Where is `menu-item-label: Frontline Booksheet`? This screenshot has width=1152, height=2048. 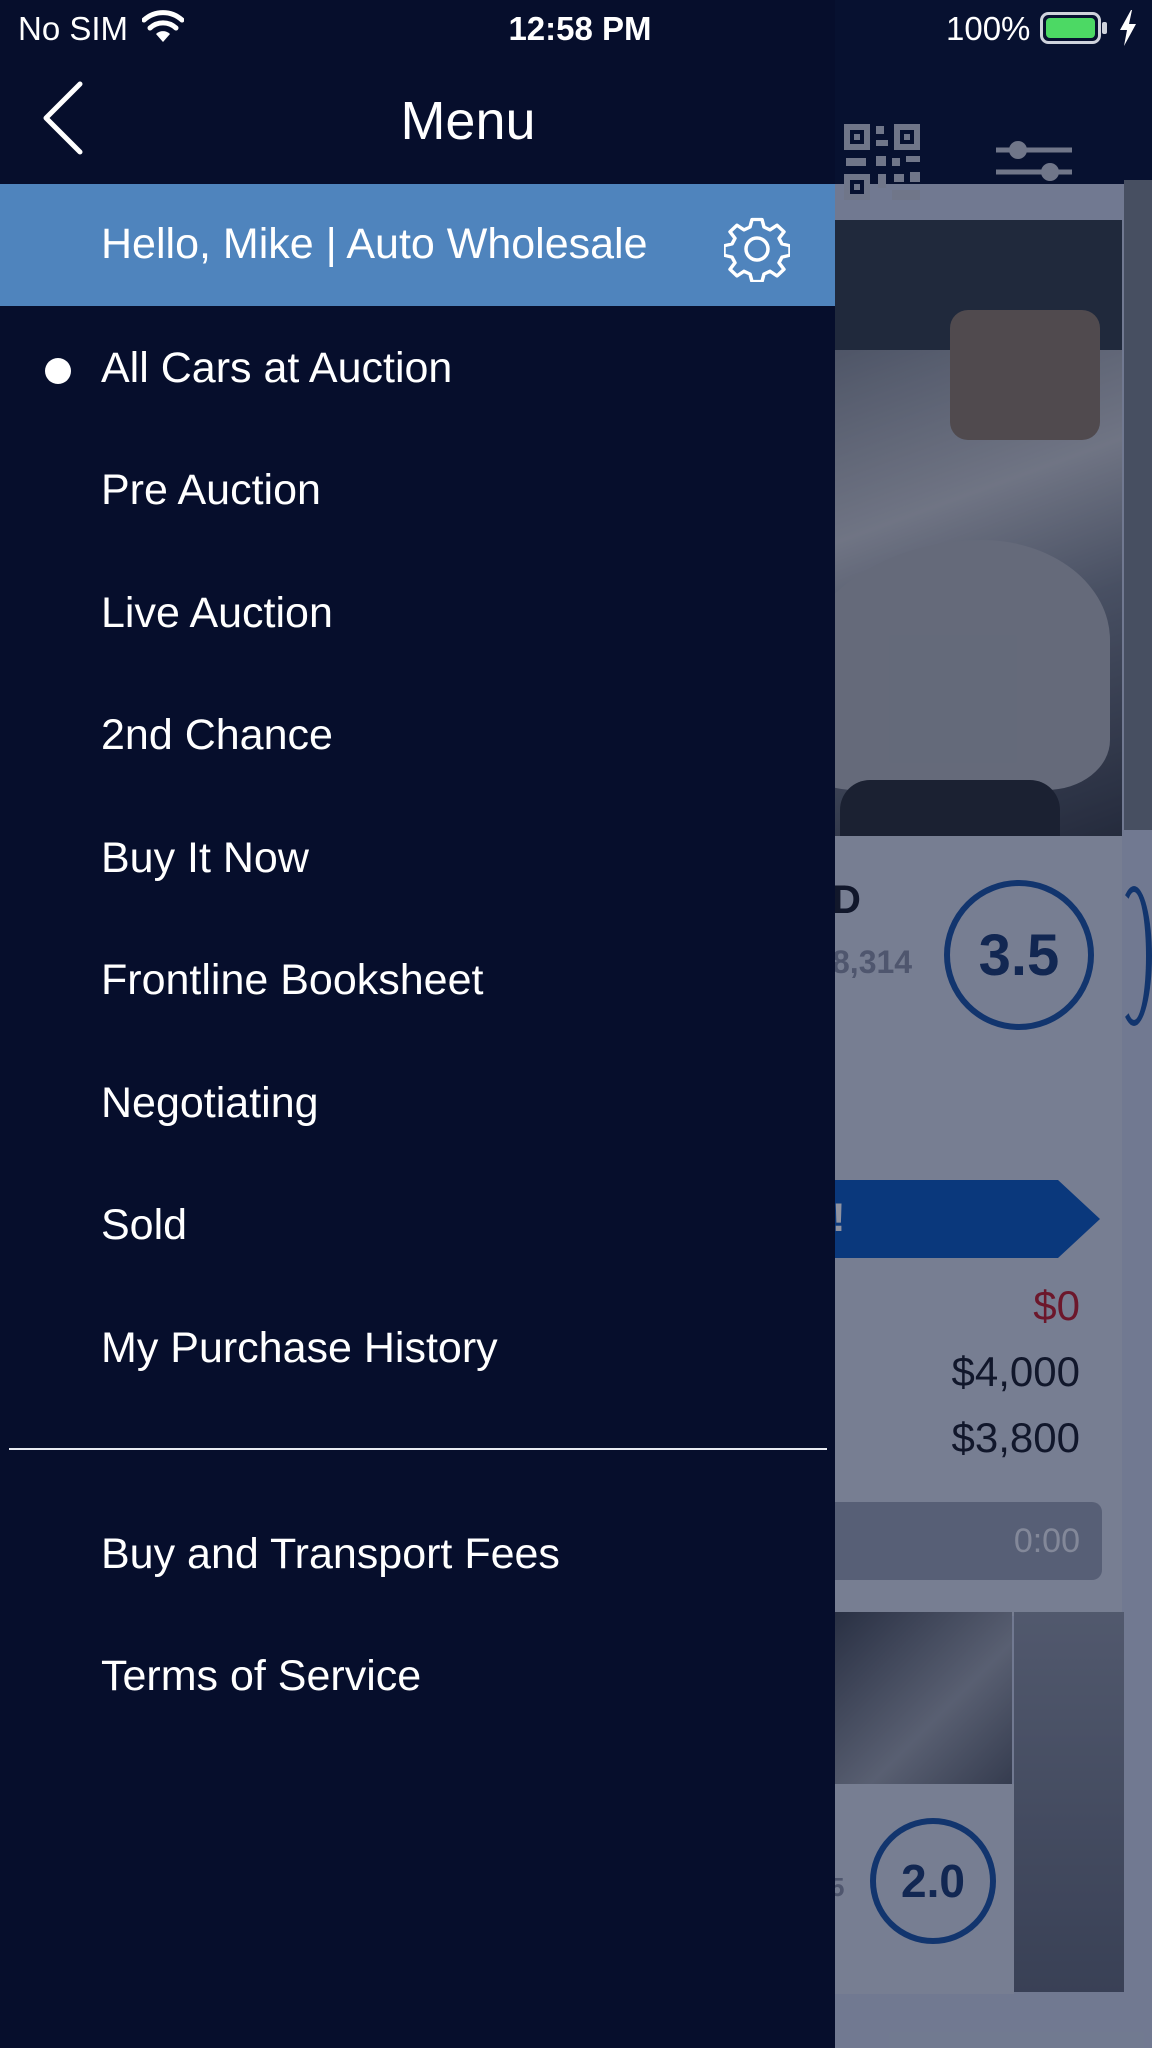
menu-item-label: Frontline Booksheet is located at coordinates (292, 980).